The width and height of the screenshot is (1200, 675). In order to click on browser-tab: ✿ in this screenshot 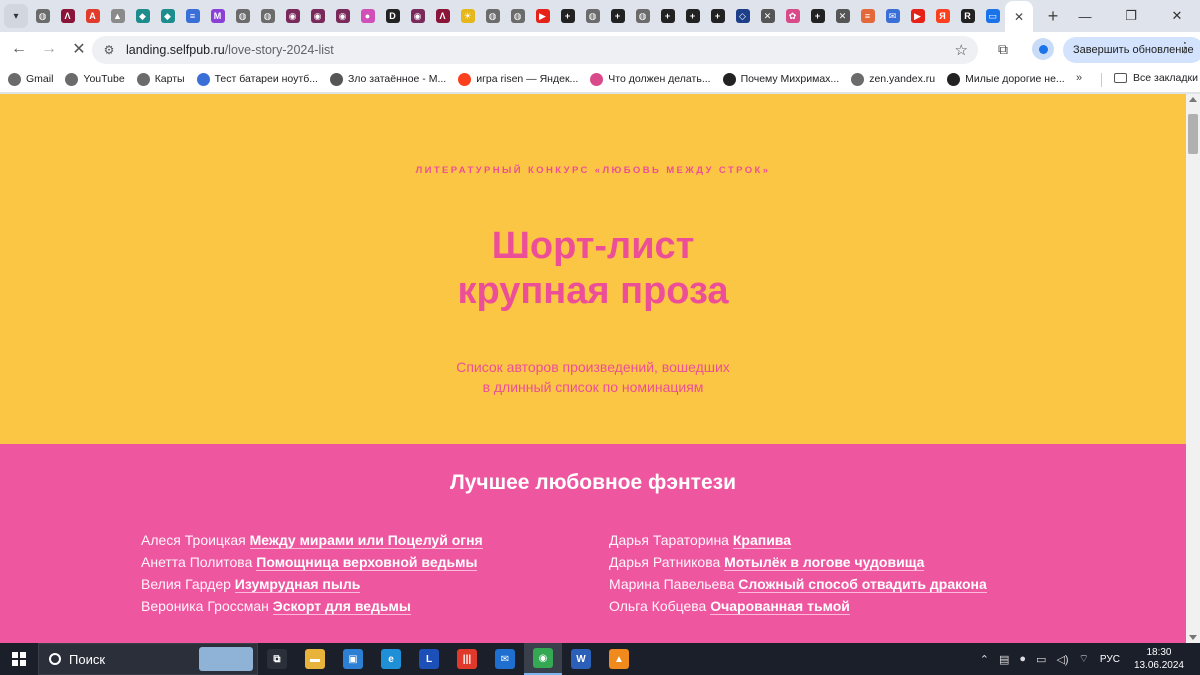, I will do `click(792, 16)`.